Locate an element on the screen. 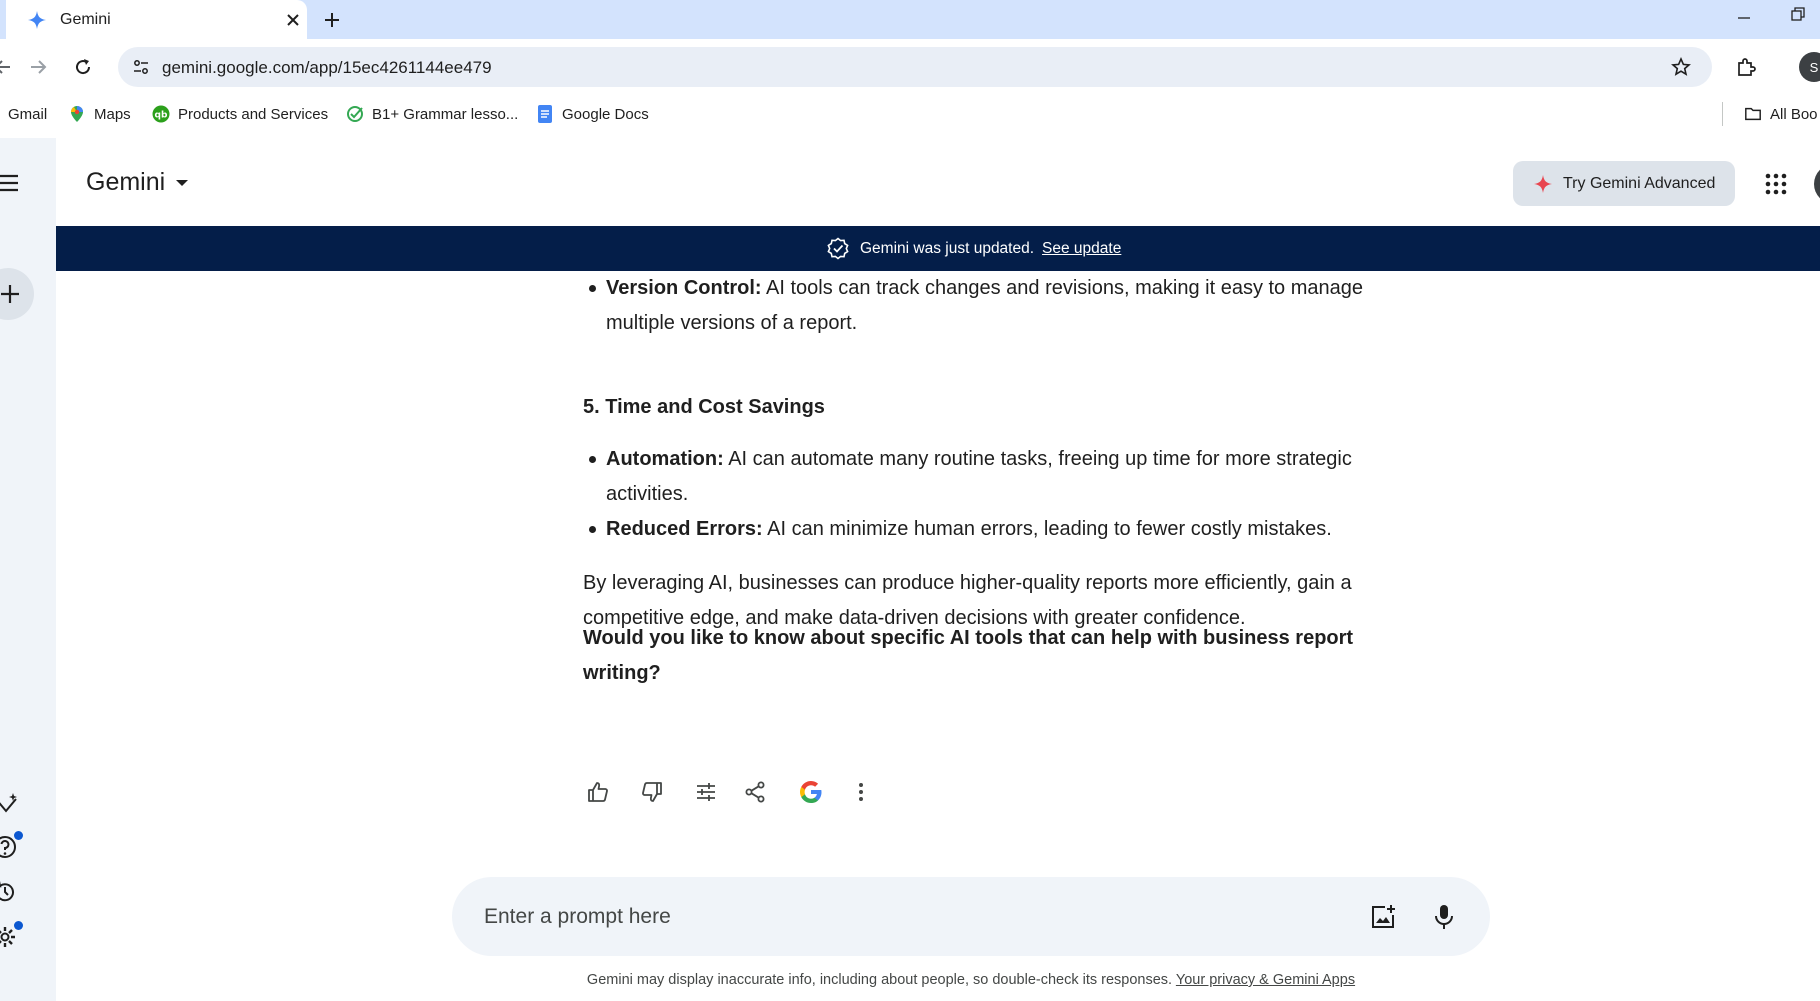  bookmark-maps: Maps is located at coordinates (99, 114).